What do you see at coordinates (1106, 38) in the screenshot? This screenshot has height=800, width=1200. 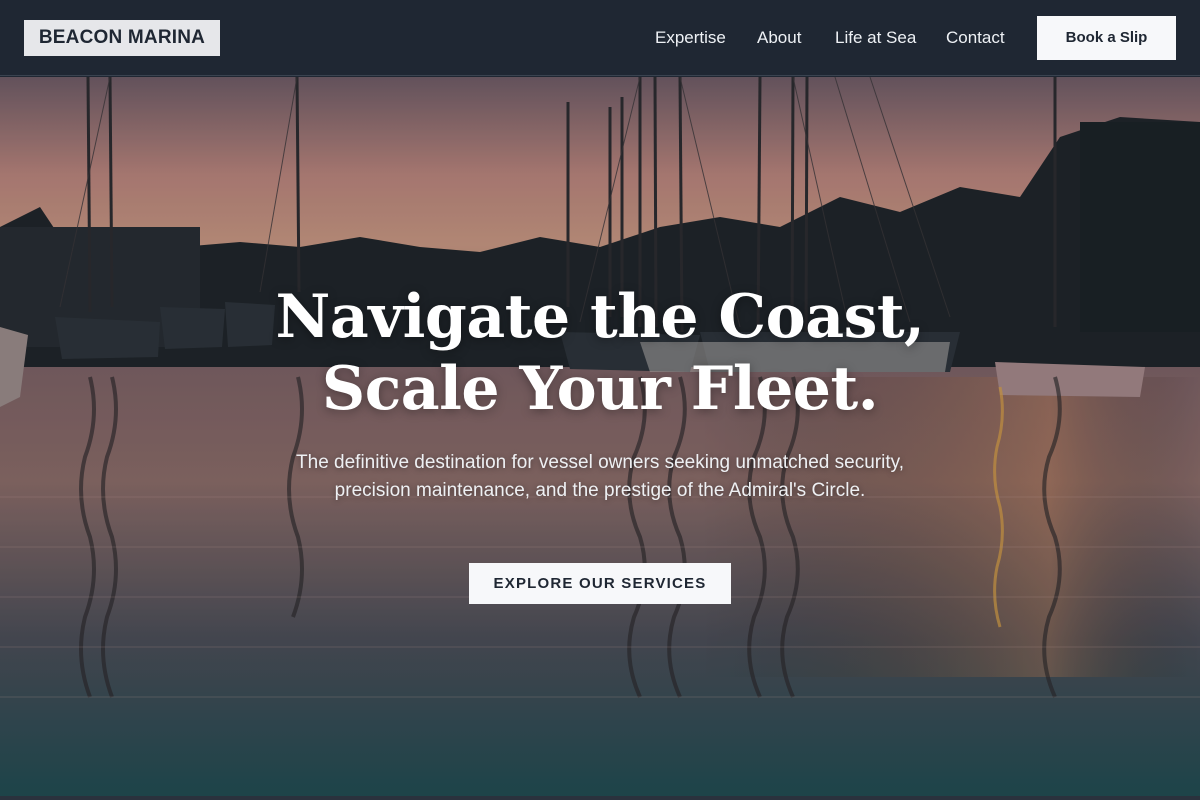 I see `book-slip-button: Book a Slip` at bounding box center [1106, 38].